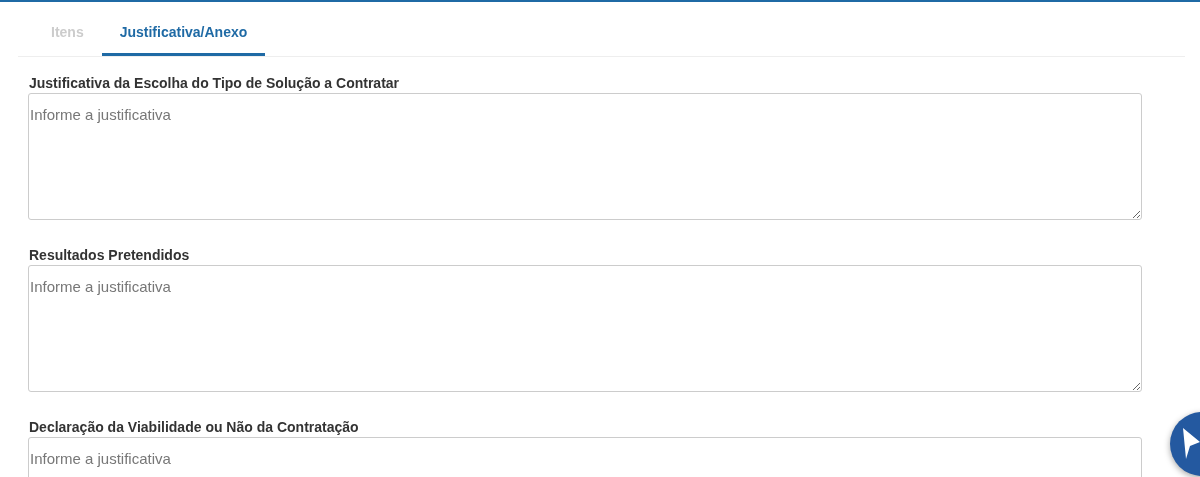 Image resolution: width=1200 pixels, height=477 pixels. What do you see at coordinates (183, 33) in the screenshot?
I see `tab: Justificativa/Anexo` at bounding box center [183, 33].